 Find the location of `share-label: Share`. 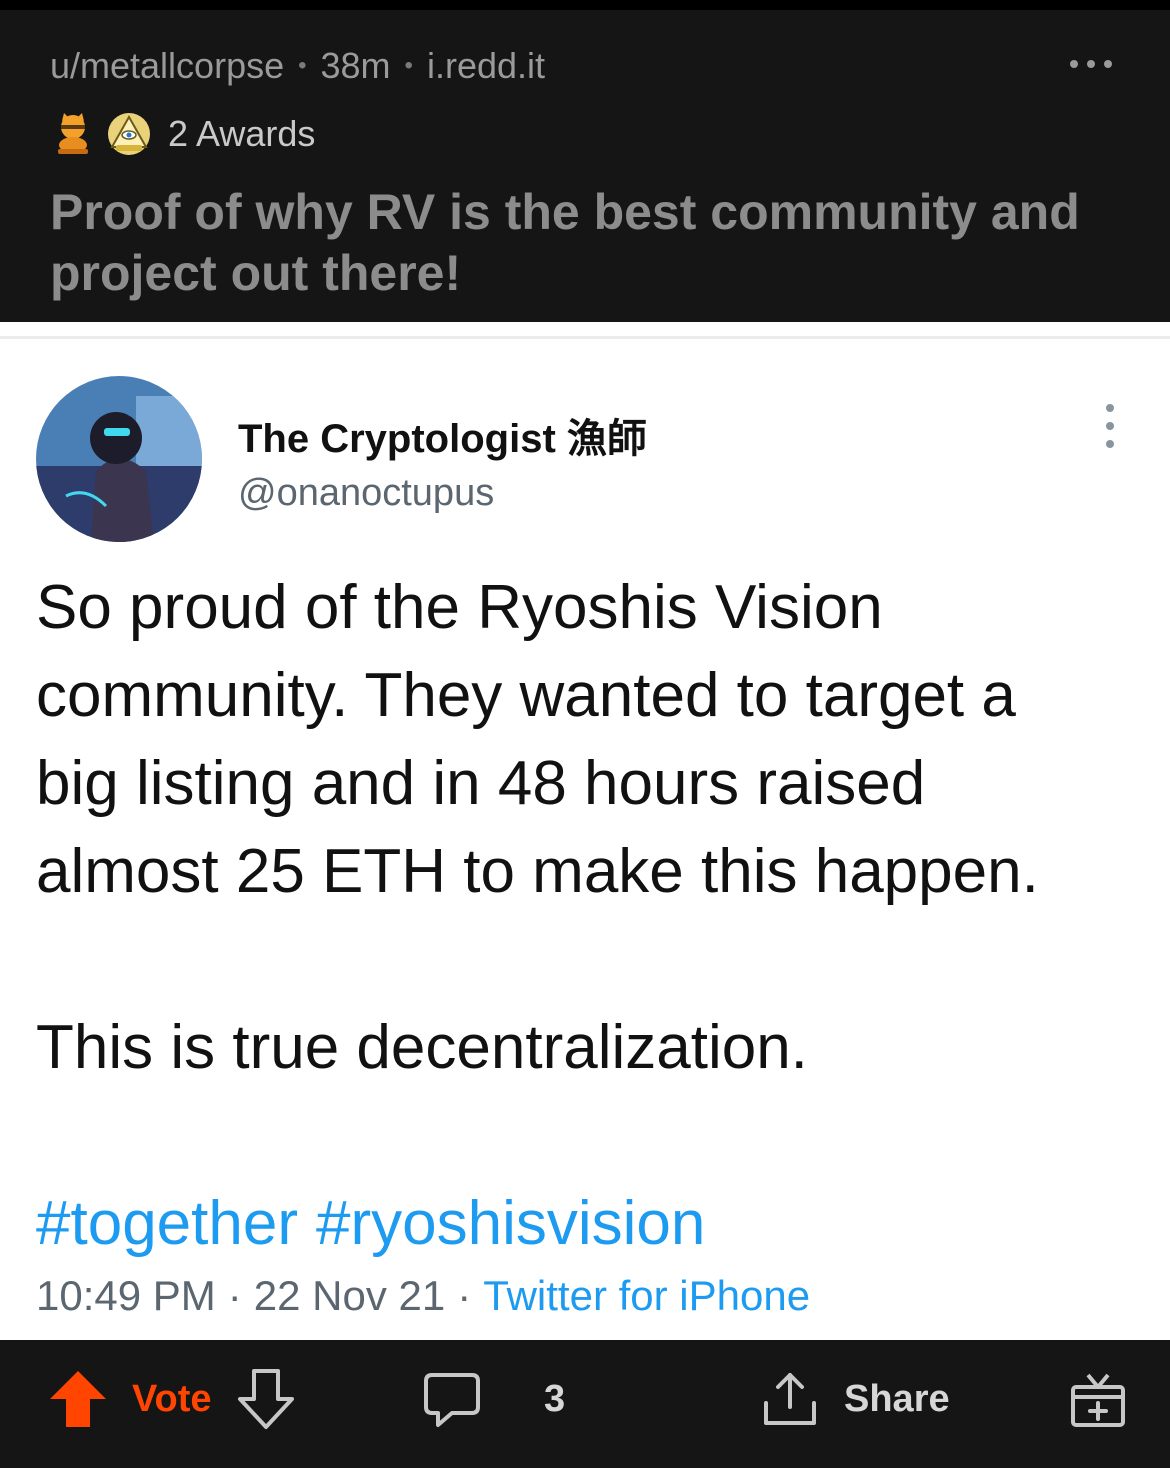

share-label: Share is located at coordinates (897, 1398).